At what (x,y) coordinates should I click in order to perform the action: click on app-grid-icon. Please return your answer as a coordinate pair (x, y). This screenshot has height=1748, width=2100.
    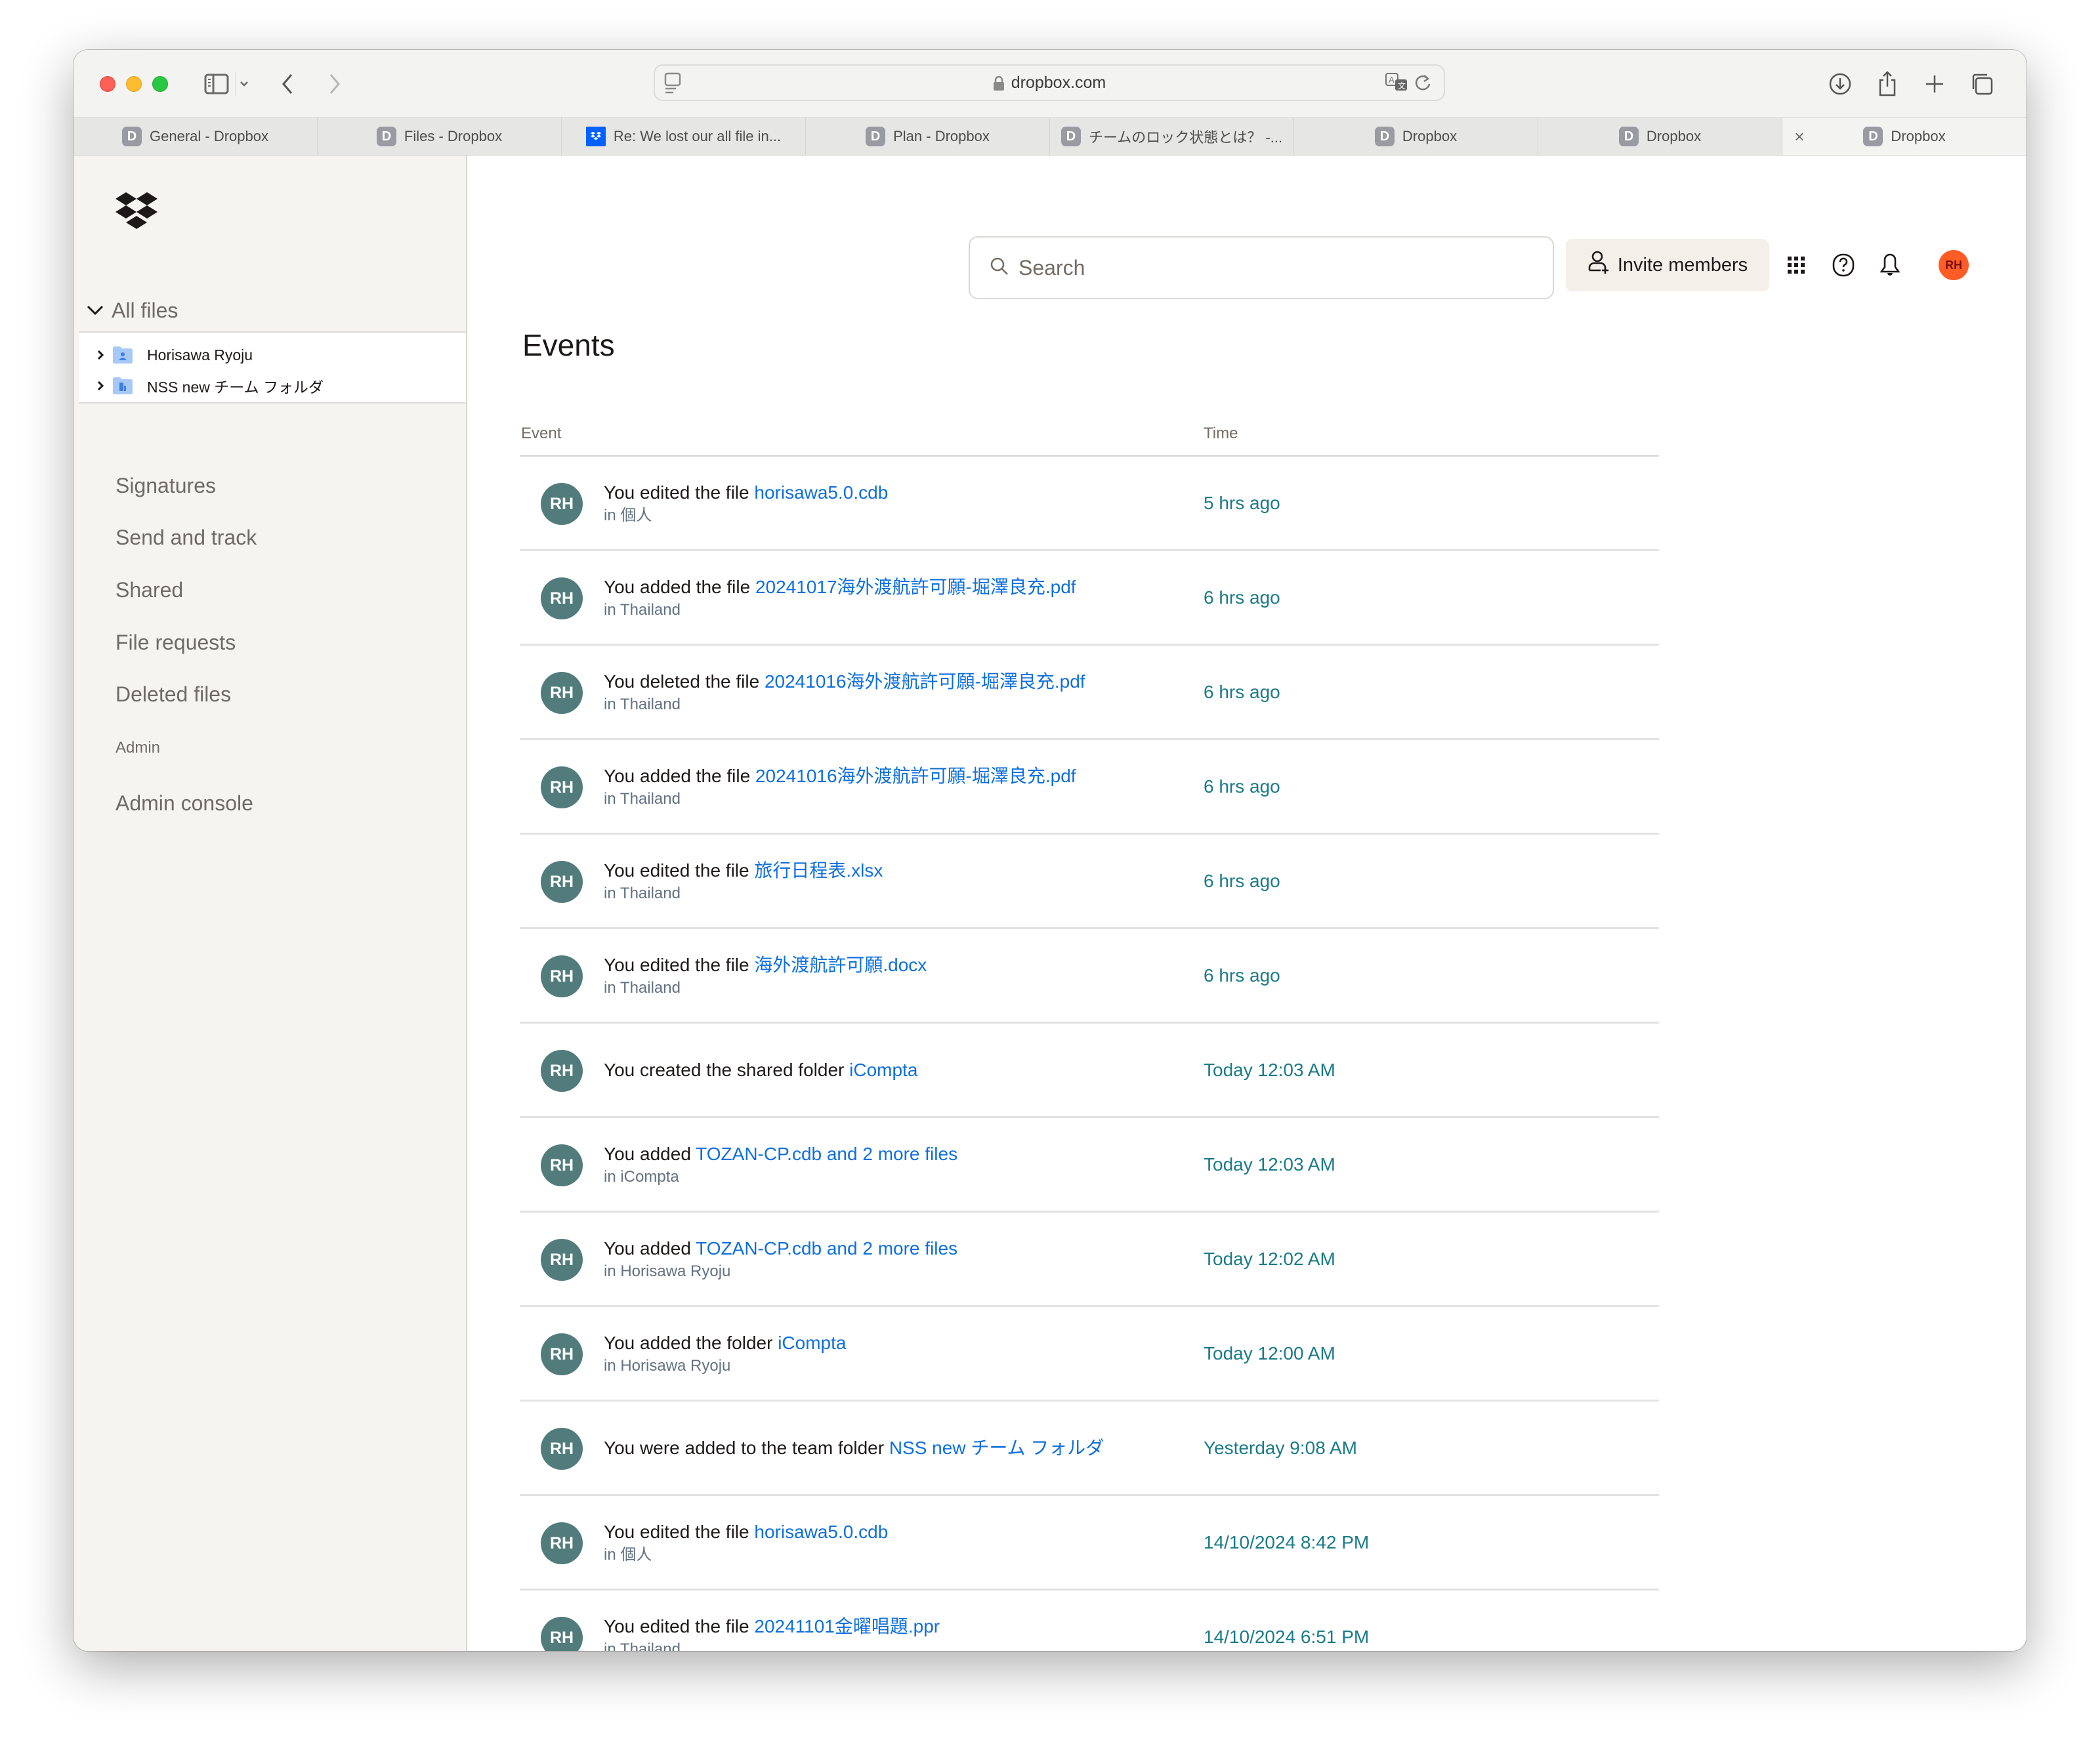
    Looking at the image, I should click on (1796, 265).